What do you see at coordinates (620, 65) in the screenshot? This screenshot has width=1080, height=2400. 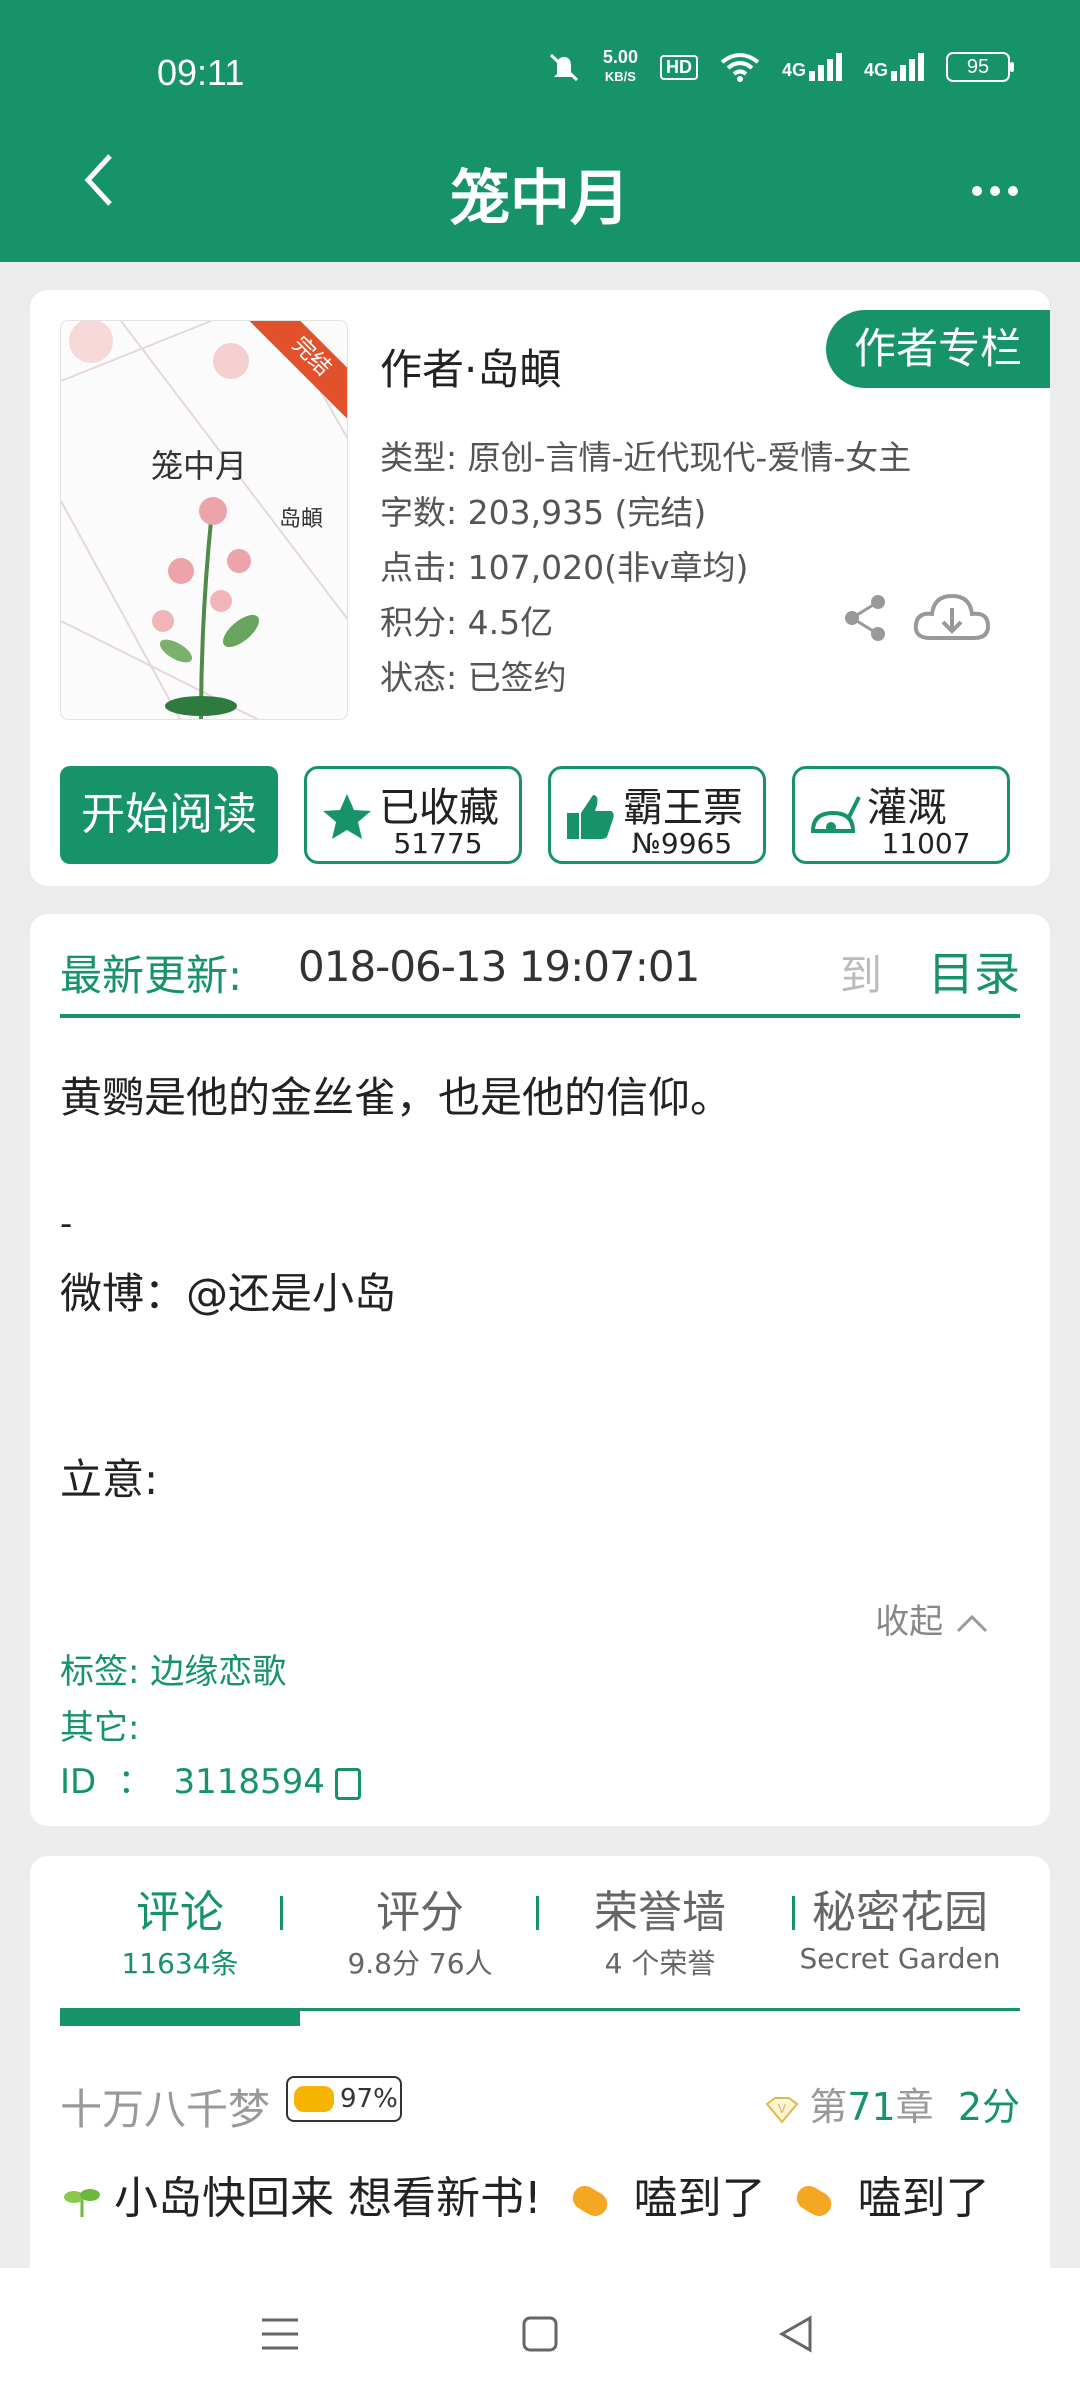 I see `net-speed: 5.00 KB/S` at bounding box center [620, 65].